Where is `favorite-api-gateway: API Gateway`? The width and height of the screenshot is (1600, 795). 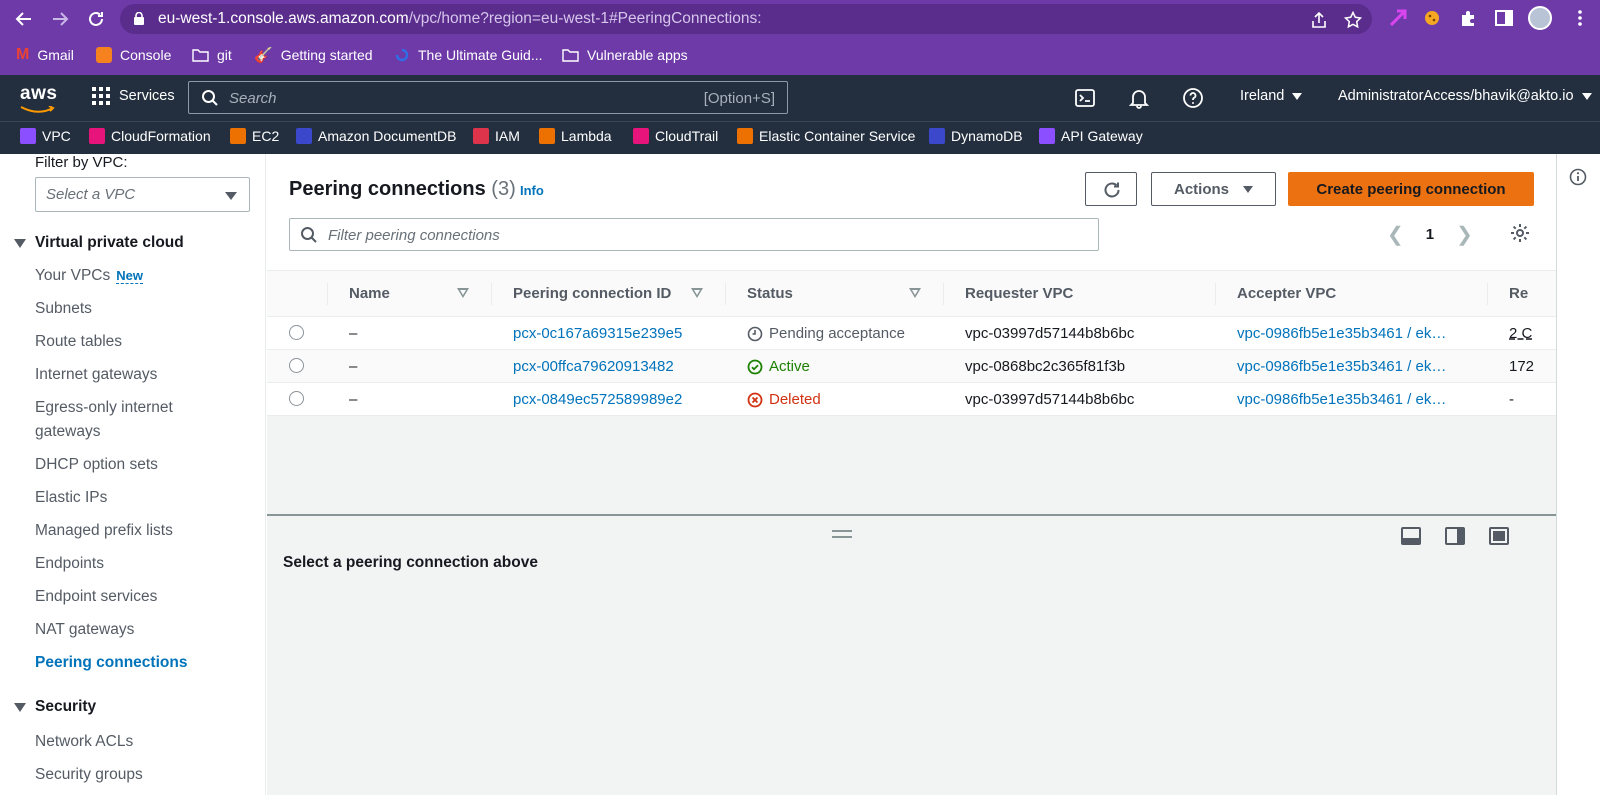 favorite-api-gateway: API Gateway is located at coordinates (1091, 136).